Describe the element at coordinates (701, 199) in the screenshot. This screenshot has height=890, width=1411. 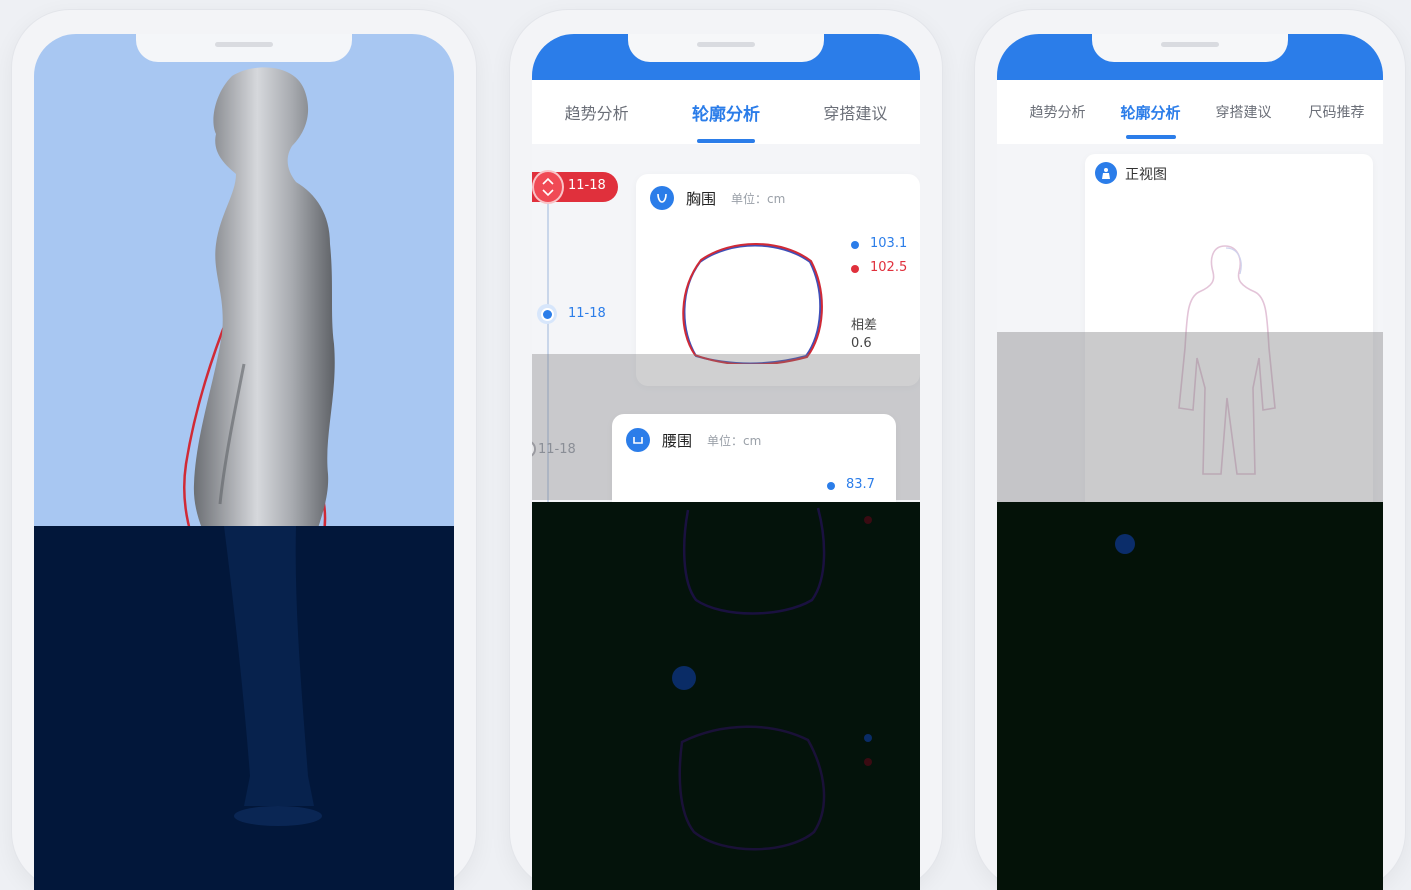
I see `card-title: 胸围` at that location.